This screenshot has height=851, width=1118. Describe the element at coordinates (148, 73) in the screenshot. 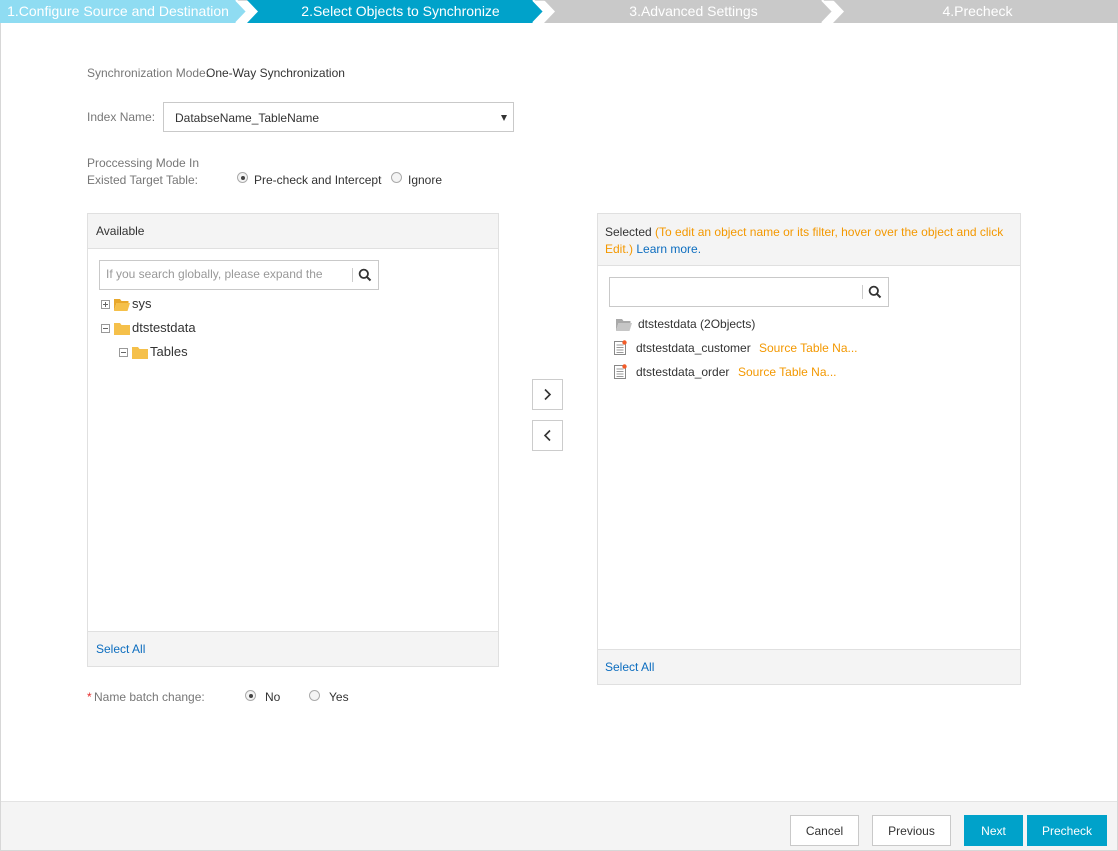

I see `sync-mode-label: Synchronization Mode:` at that location.